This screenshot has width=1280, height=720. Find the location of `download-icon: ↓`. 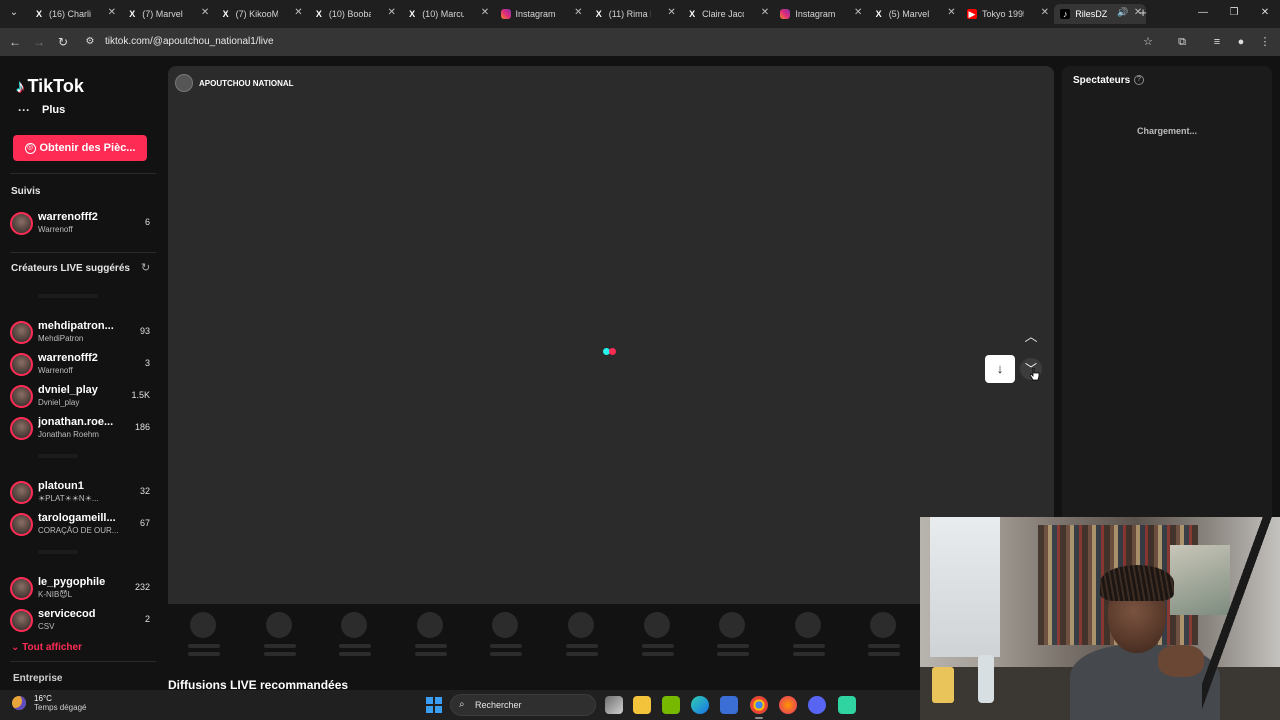

download-icon: ↓ is located at coordinates (1000, 369).